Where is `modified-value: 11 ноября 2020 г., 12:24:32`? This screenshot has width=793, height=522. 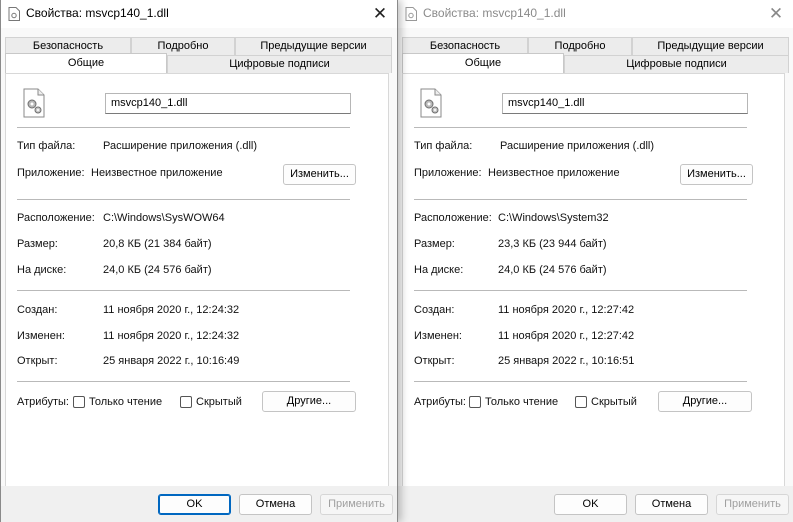
modified-value: 11 ноября 2020 г., 12:24:32 is located at coordinates (171, 336).